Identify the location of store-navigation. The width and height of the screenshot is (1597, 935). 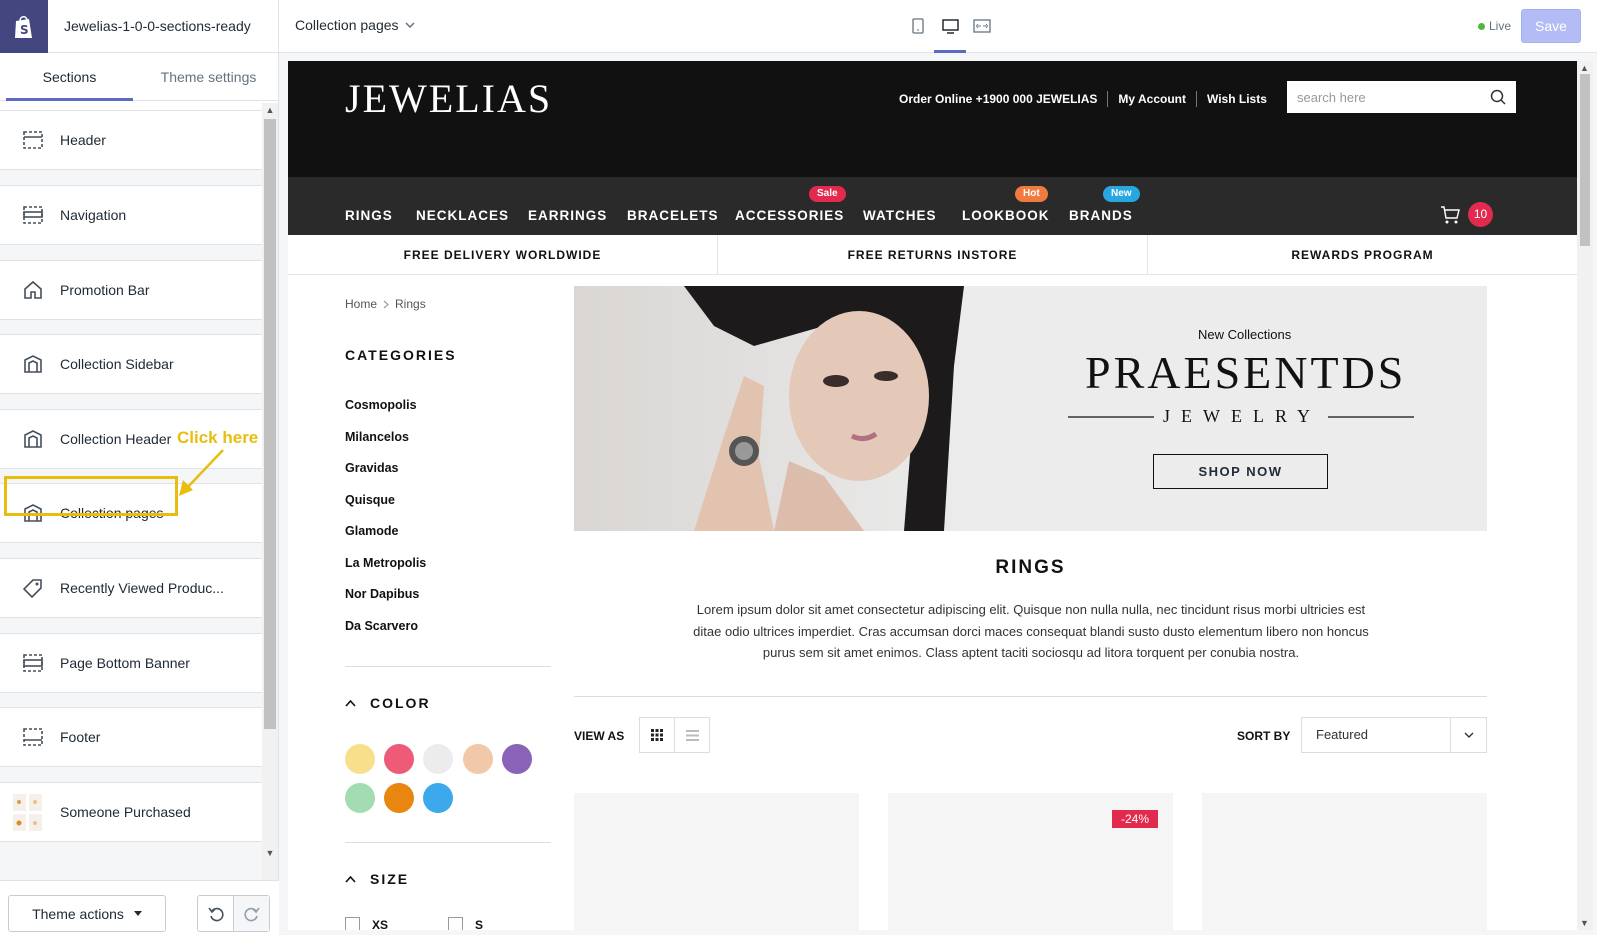
(932, 206).